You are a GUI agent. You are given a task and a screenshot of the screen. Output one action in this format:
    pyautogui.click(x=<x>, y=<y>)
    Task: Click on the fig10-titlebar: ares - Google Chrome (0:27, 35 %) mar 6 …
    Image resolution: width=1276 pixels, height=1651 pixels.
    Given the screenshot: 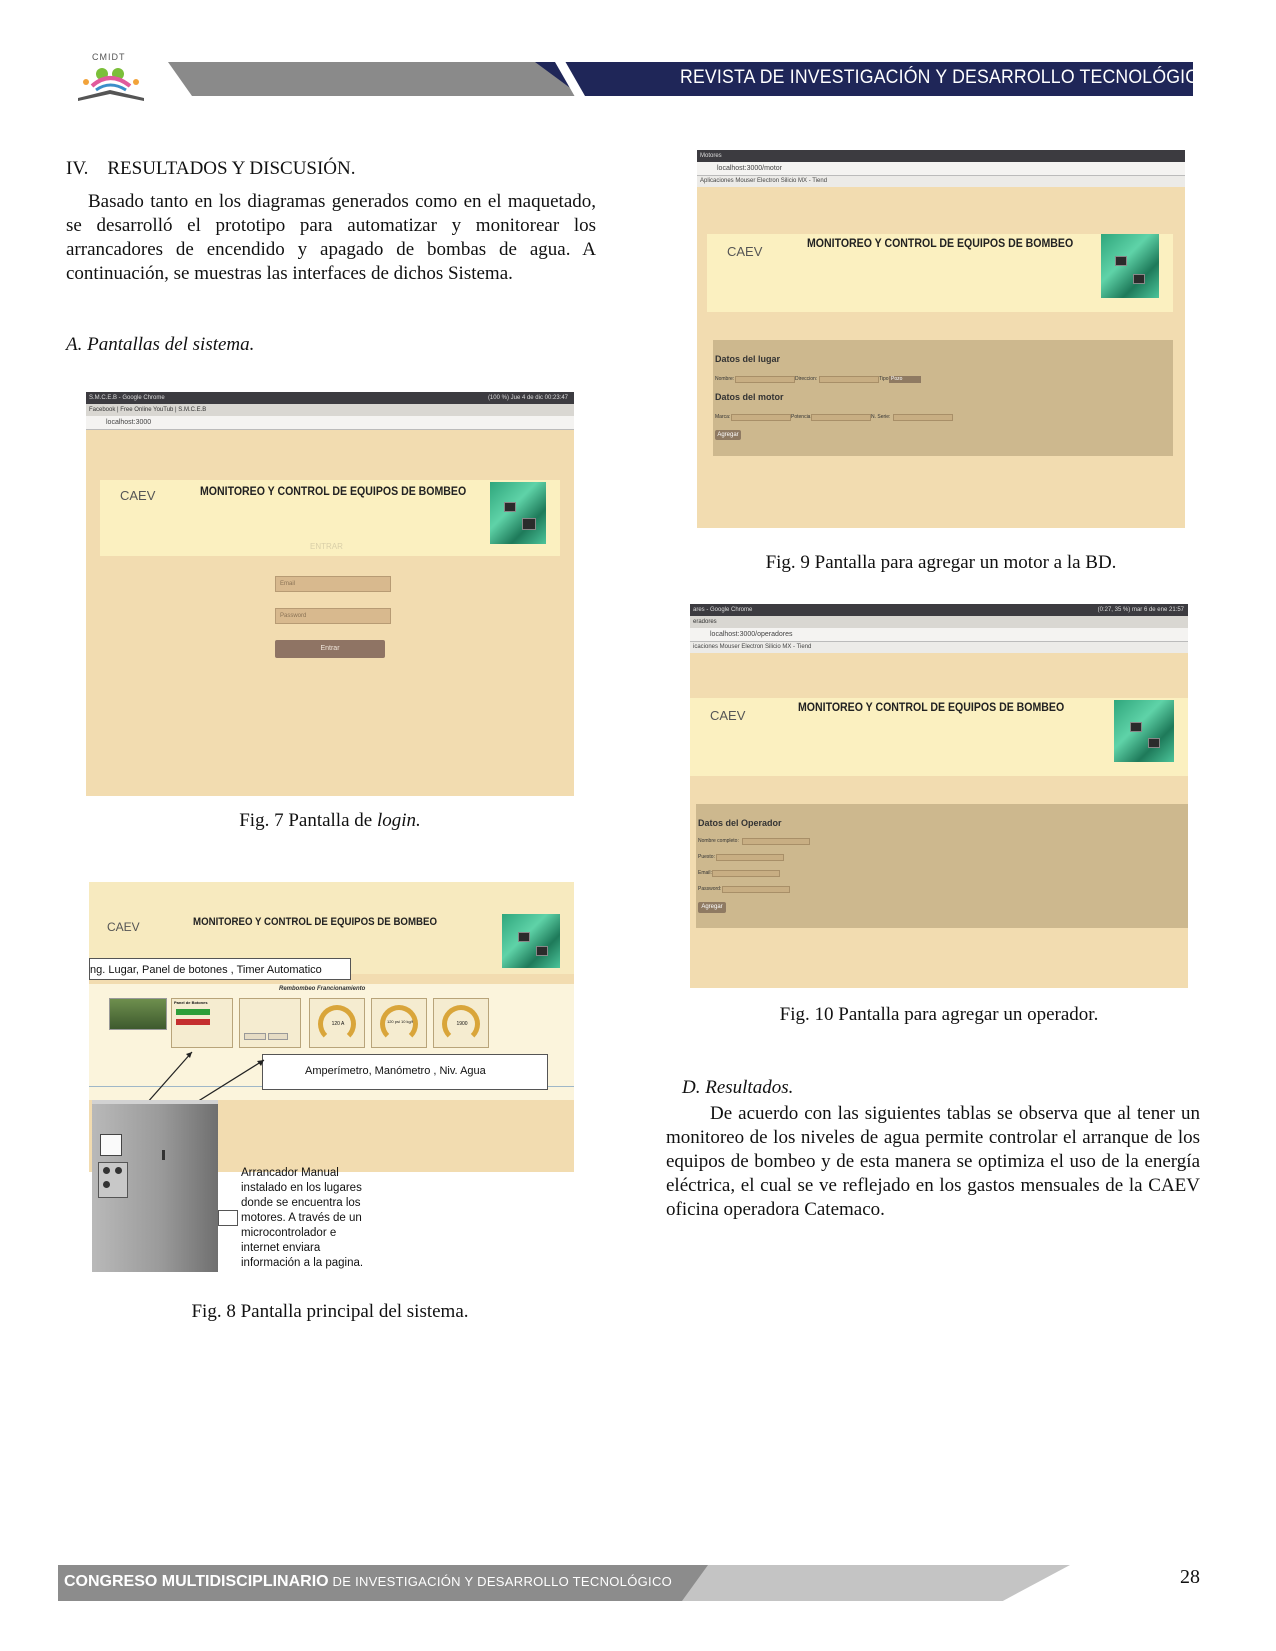 What is the action you would take?
    pyautogui.click(x=939, y=610)
    